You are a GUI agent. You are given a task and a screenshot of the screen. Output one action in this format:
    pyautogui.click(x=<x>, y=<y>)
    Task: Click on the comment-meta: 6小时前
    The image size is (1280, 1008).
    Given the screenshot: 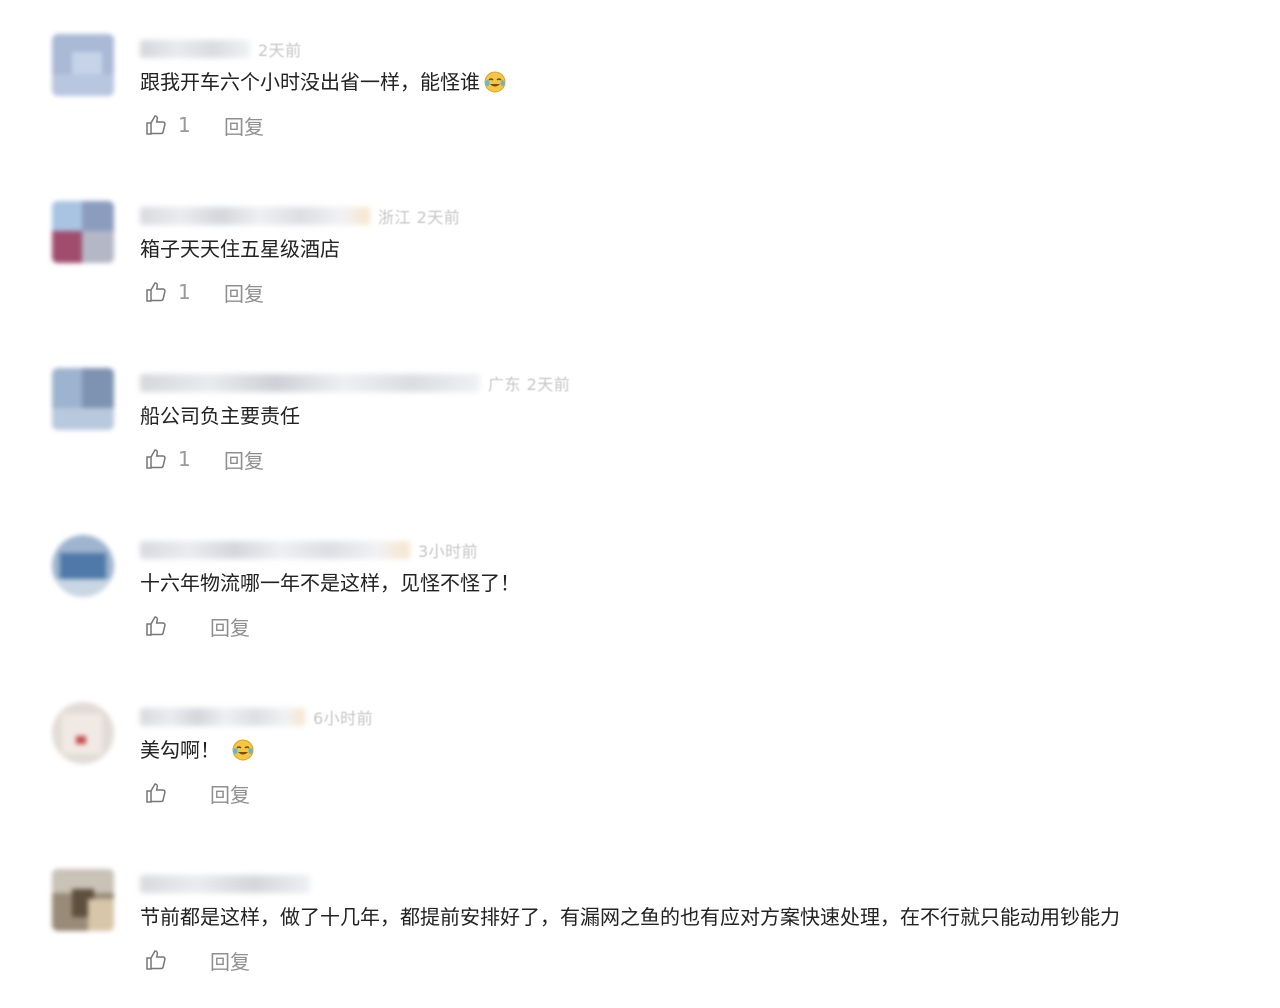 What is the action you would take?
    pyautogui.click(x=256, y=717)
    